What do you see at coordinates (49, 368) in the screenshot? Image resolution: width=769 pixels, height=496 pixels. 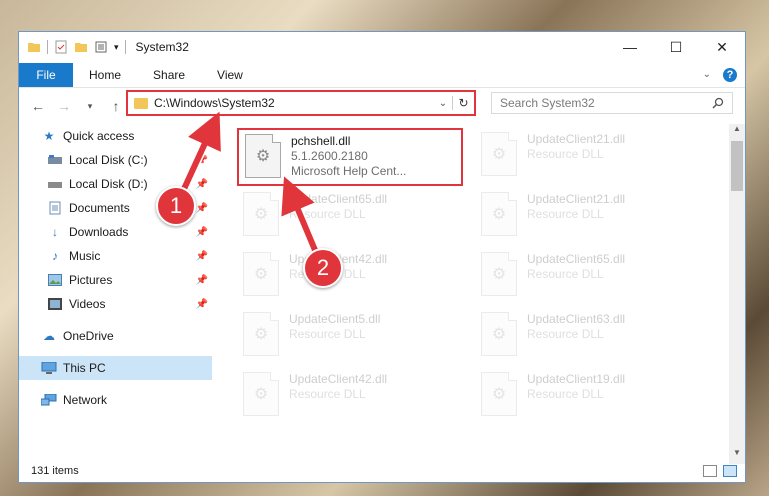 I see `computer-icon` at bounding box center [49, 368].